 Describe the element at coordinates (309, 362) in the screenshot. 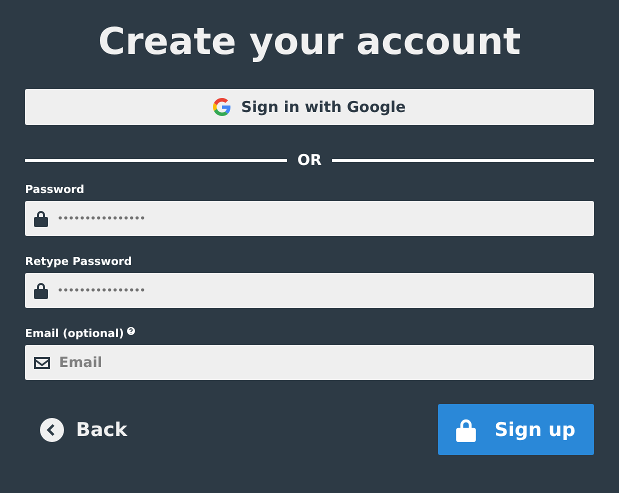

I see `email-field: Email` at that location.